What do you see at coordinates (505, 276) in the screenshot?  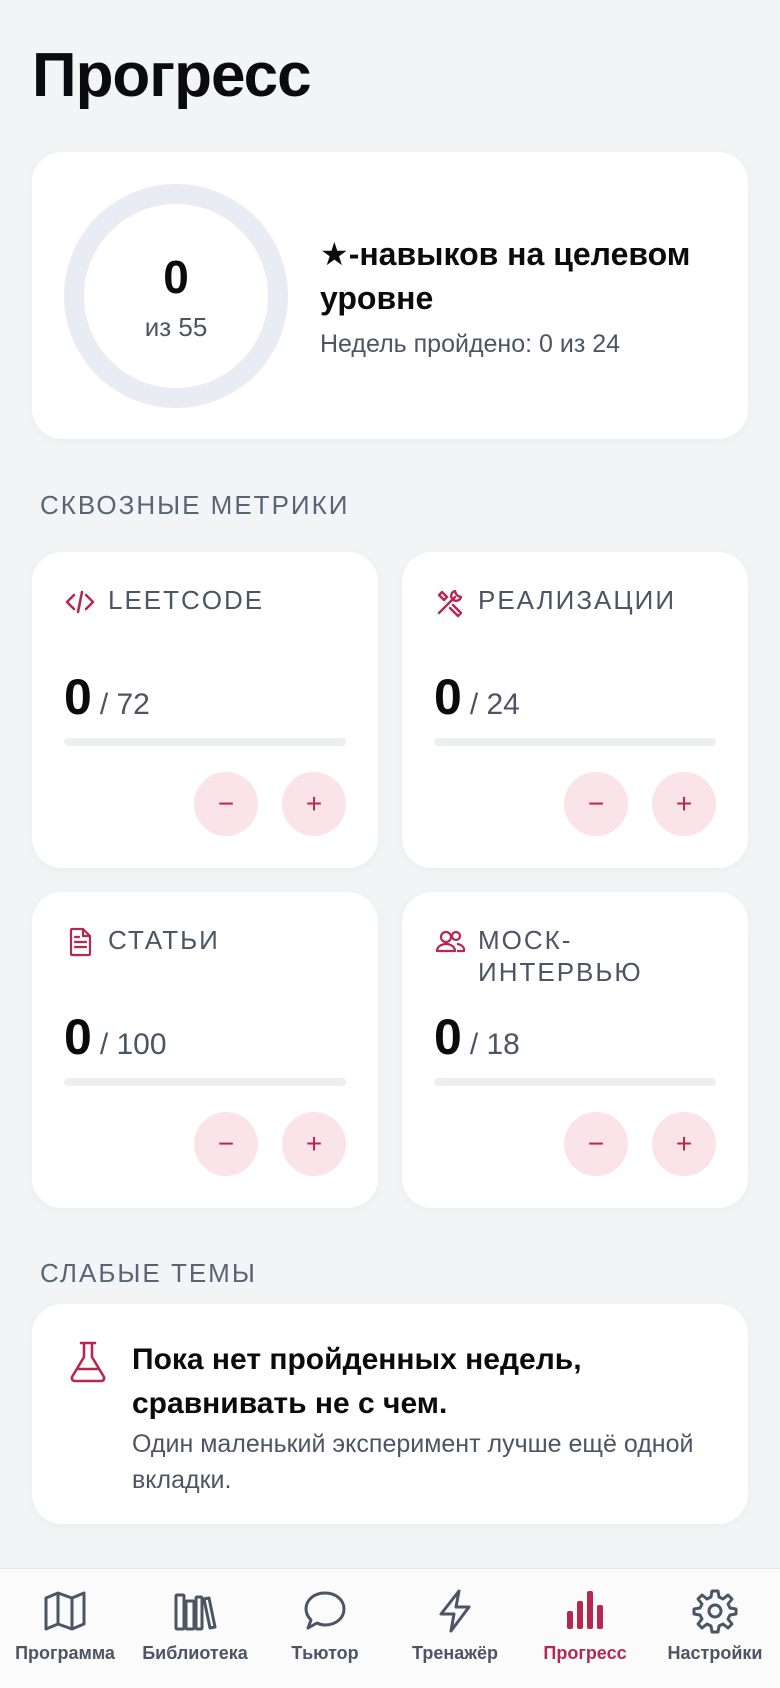 I see `summary-title: ★-навыков на целевом уровне` at bounding box center [505, 276].